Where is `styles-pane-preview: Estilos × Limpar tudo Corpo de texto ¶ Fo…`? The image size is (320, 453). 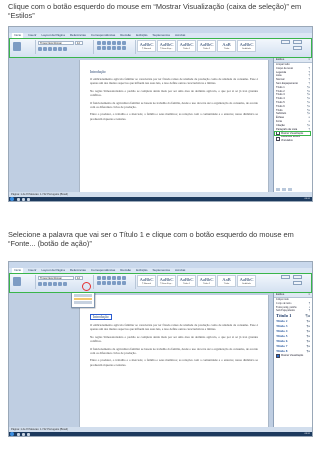 styles-pane-preview: Estilos × Limpar tudo Corpo de texto ¶ Fo… is located at coordinates (292, 359).